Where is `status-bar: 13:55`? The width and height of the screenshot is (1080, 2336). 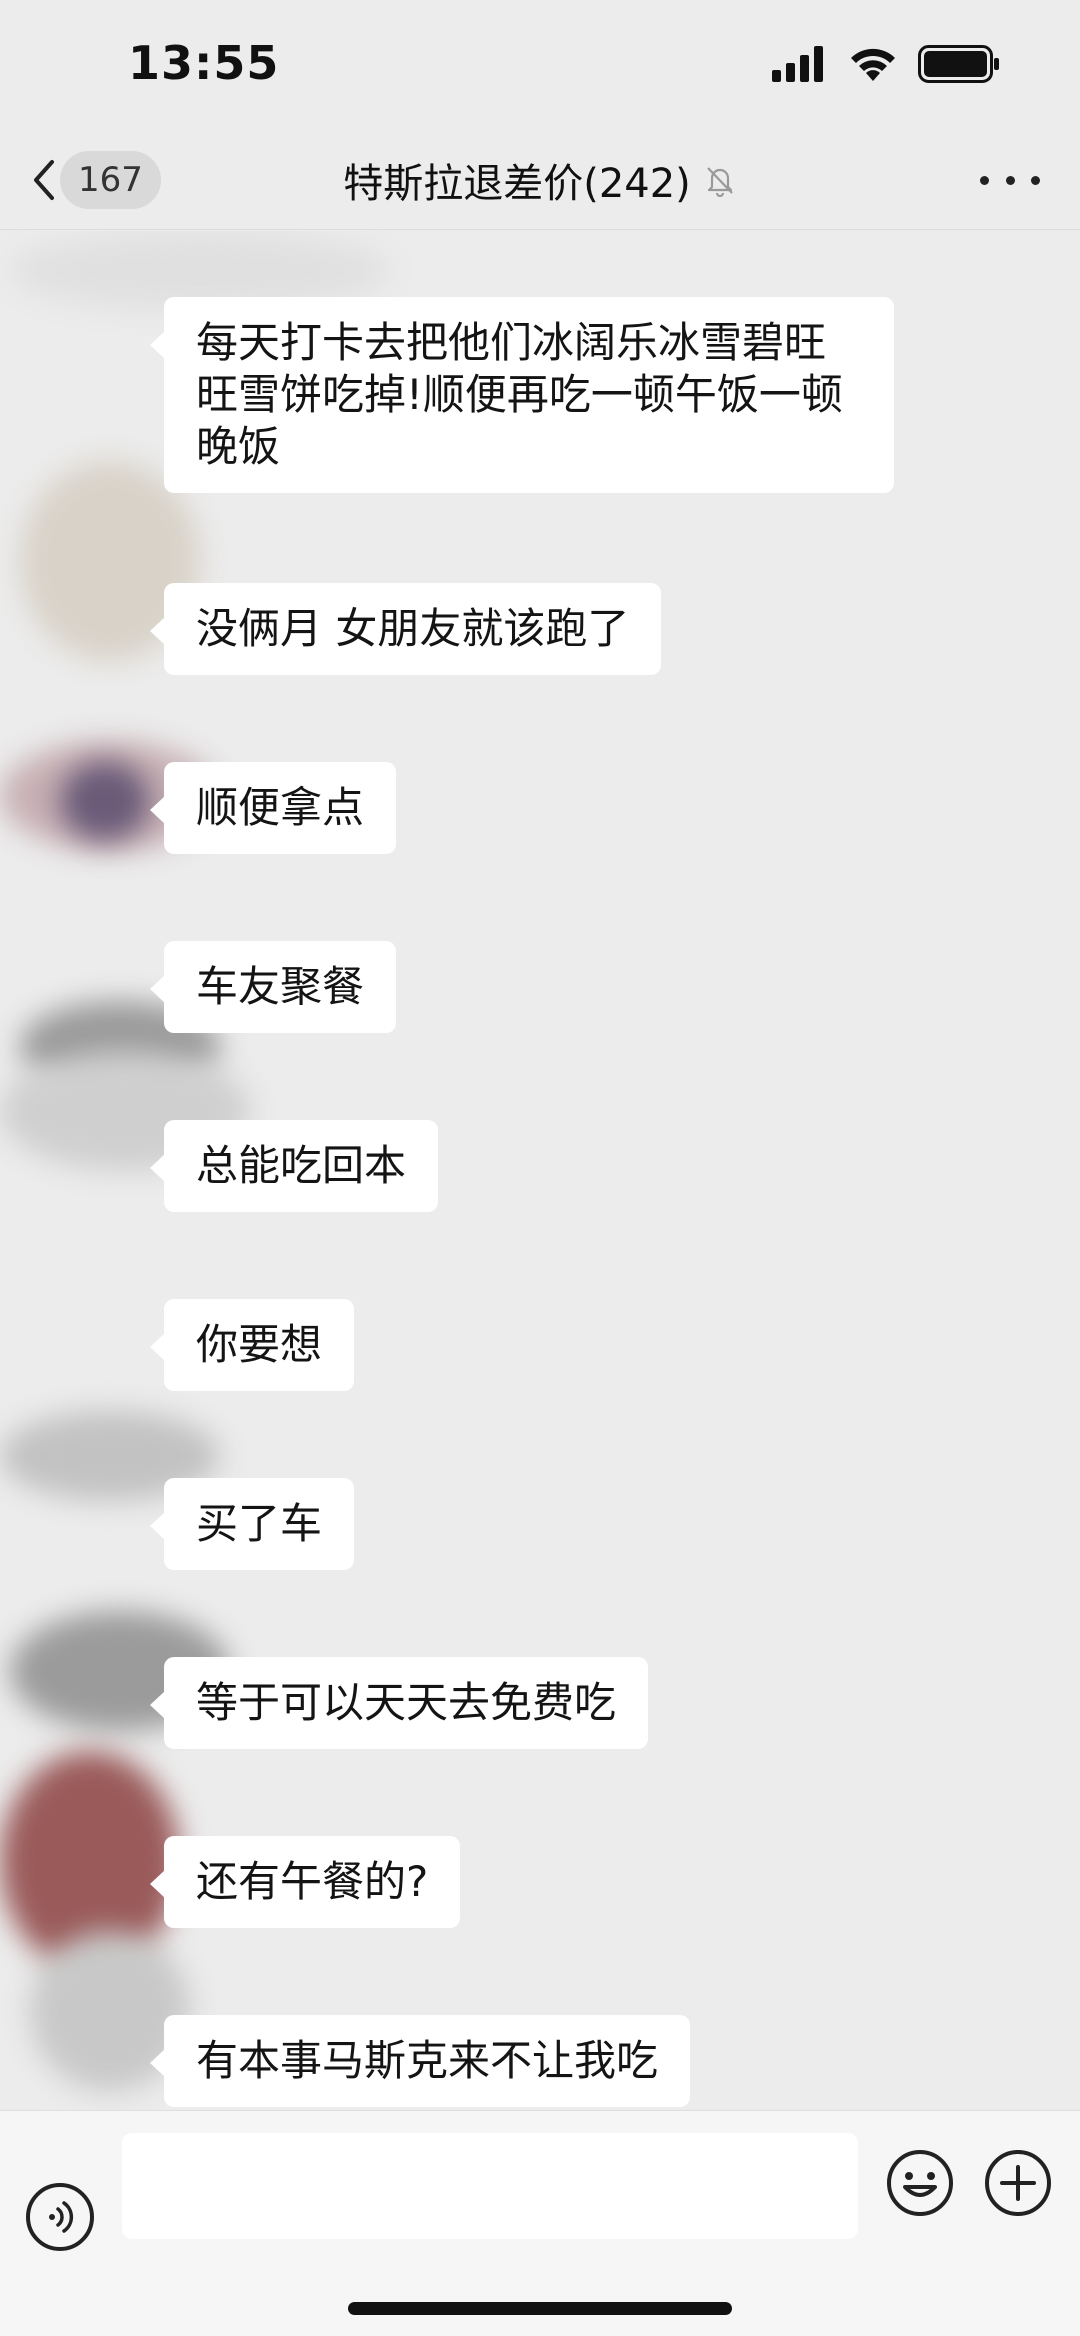 status-bar: 13:55 is located at coordinates (540, 65).